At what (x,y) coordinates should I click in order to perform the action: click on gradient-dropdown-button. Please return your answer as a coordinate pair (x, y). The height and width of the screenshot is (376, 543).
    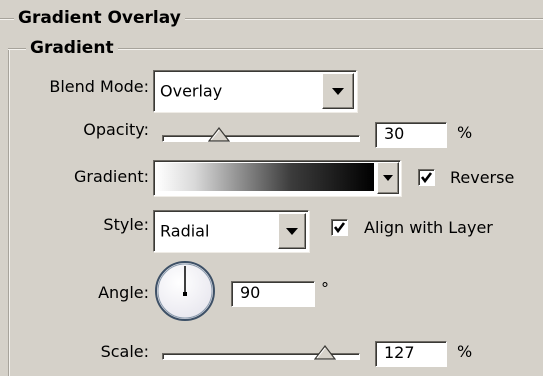
    Looking at the image, I should click on (388, 178).